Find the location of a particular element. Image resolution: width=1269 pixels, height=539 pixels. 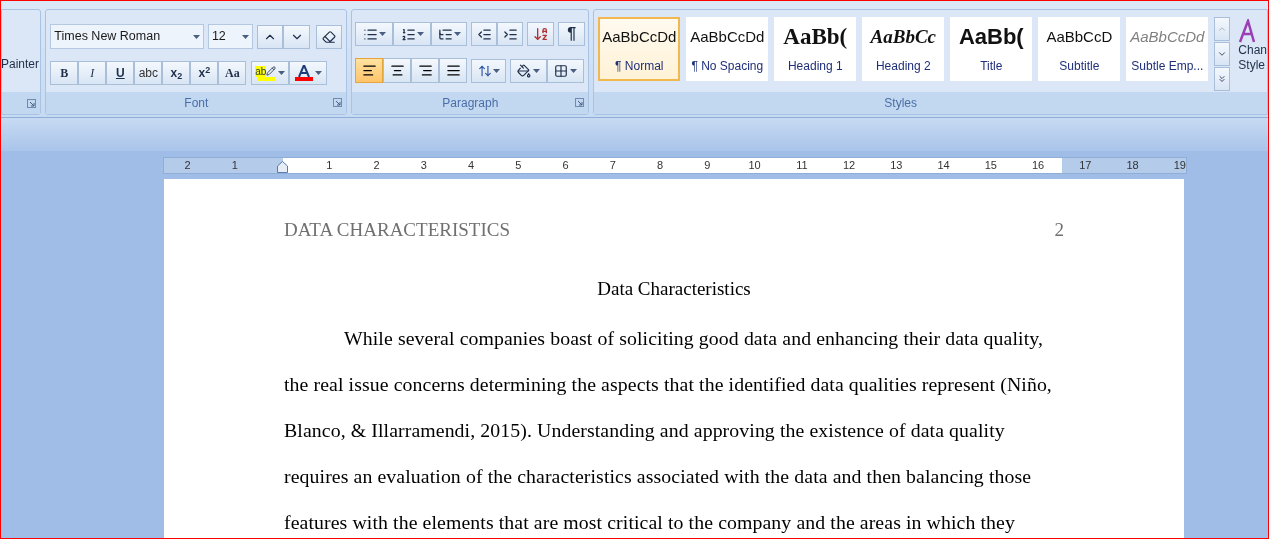

ruler-number: 16 is located at coordinates (1038, 165).